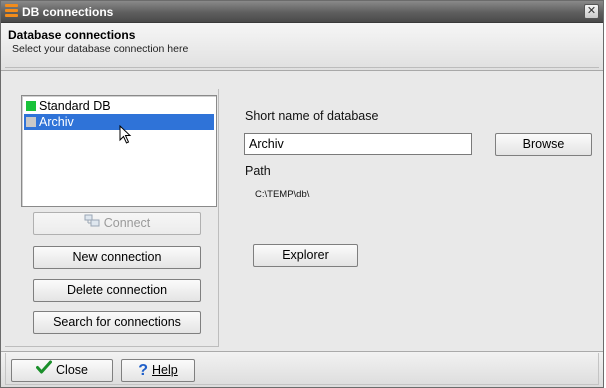 The image size is (606, 388). I want to click on title-bar: DB connections ✕, so click(302, 12).